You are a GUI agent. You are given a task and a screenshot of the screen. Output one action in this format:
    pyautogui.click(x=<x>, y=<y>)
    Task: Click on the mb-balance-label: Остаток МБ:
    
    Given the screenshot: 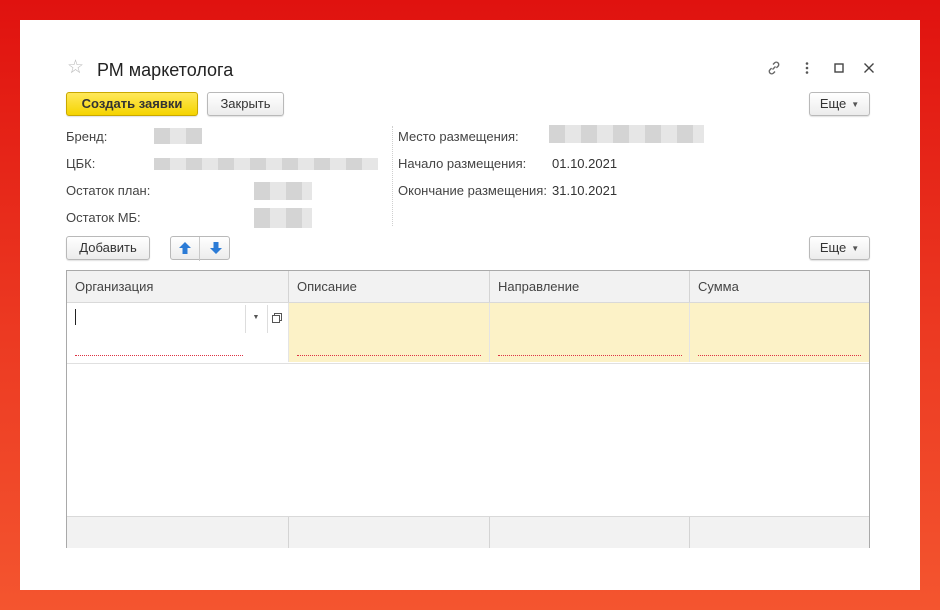 What is the action you would take?
    pyautogui.click(x=103, y=217)
    